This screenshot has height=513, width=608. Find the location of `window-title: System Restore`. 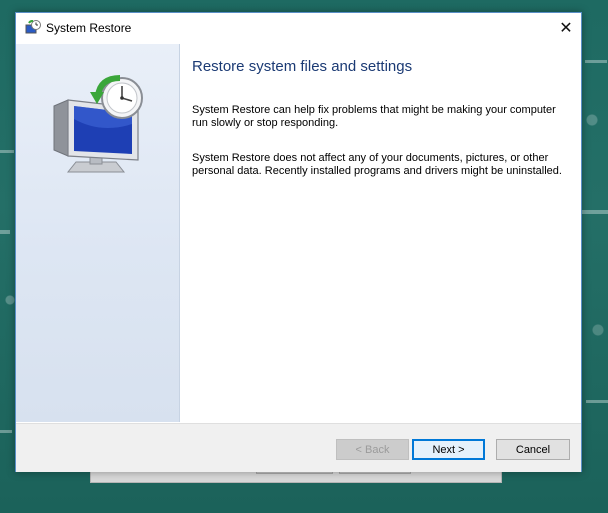

window-title: System Restore is located at coordinates (89, 28).